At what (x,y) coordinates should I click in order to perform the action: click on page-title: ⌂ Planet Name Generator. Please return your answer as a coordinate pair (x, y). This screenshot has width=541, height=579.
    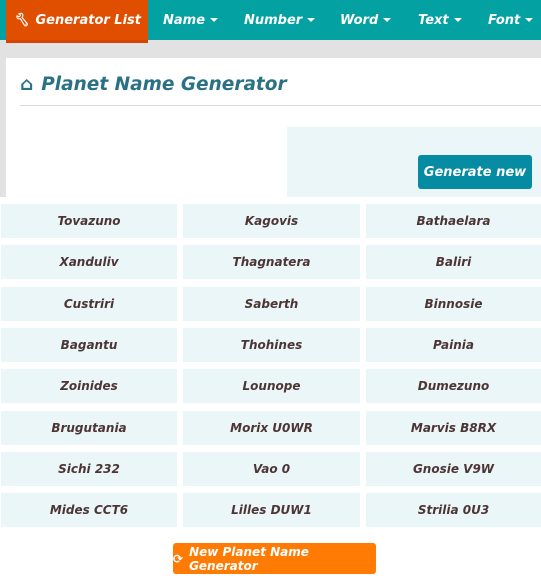
    Looking at the image, I should click on (153, 84).